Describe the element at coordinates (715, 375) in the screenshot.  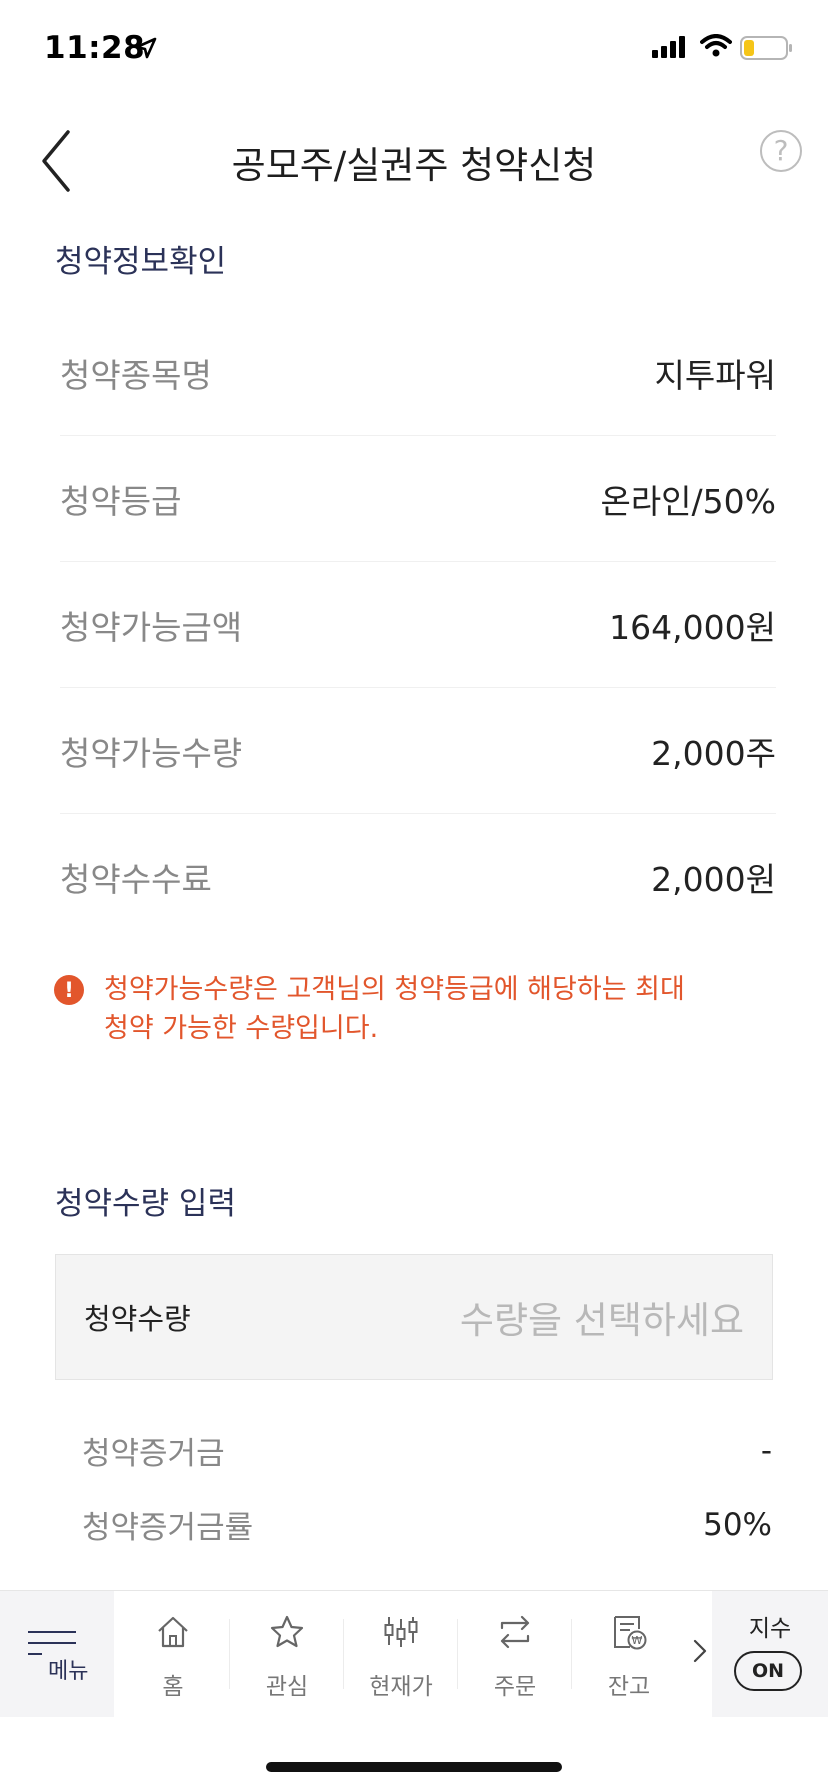
I see `info-value: 지투파워` at that location.